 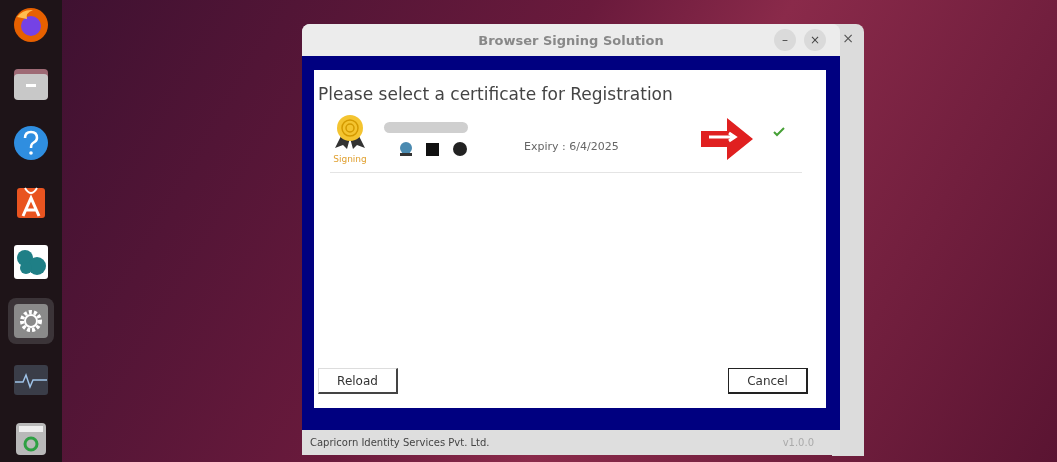 I want to click on app-logo-icon, so click(x=31, y=261).